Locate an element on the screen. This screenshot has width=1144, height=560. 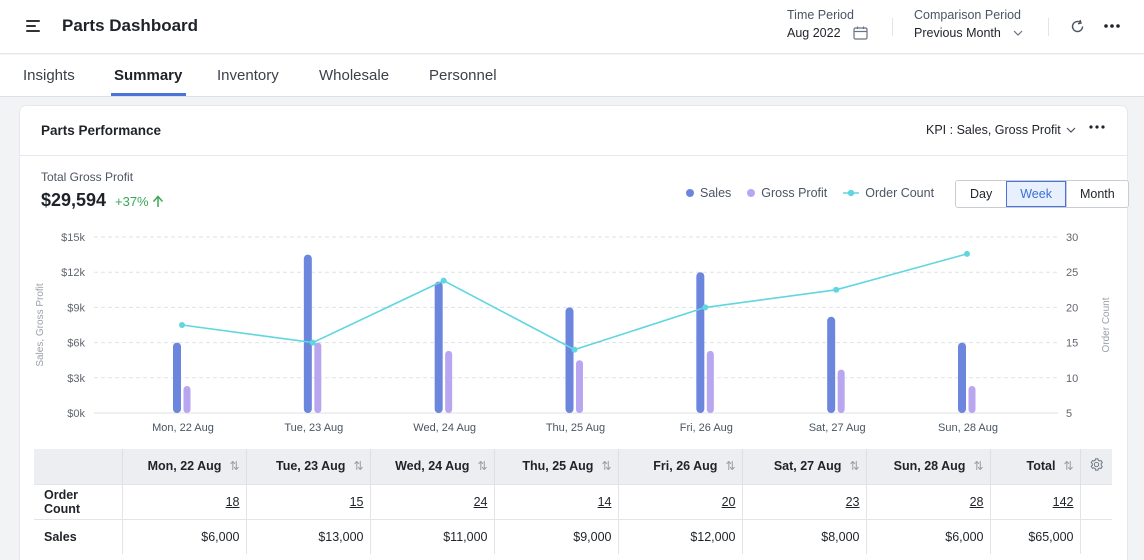
column-header-label: Sat, 27 Aug is located at coordinates (807, 466).